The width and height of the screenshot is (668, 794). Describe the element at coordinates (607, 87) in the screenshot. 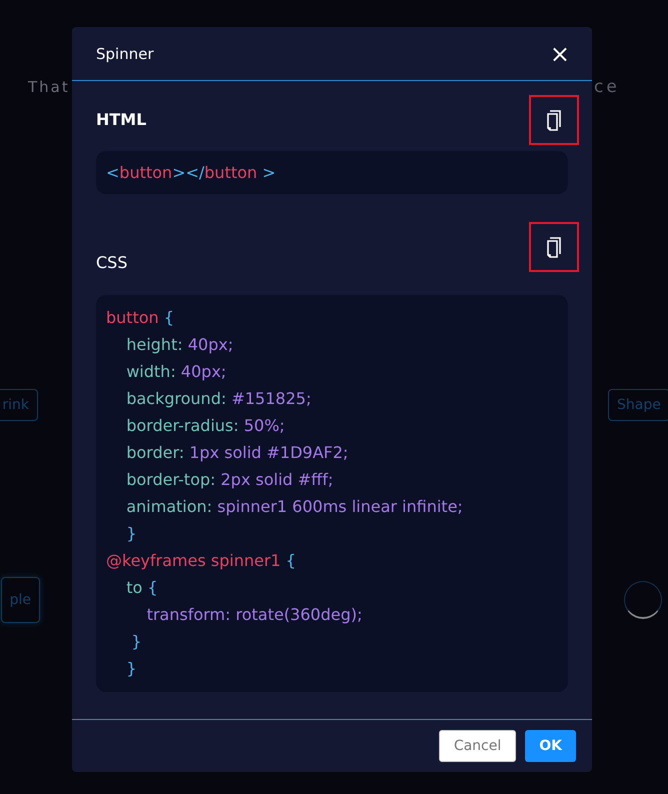

I see `tagline-text: ce` at that location.